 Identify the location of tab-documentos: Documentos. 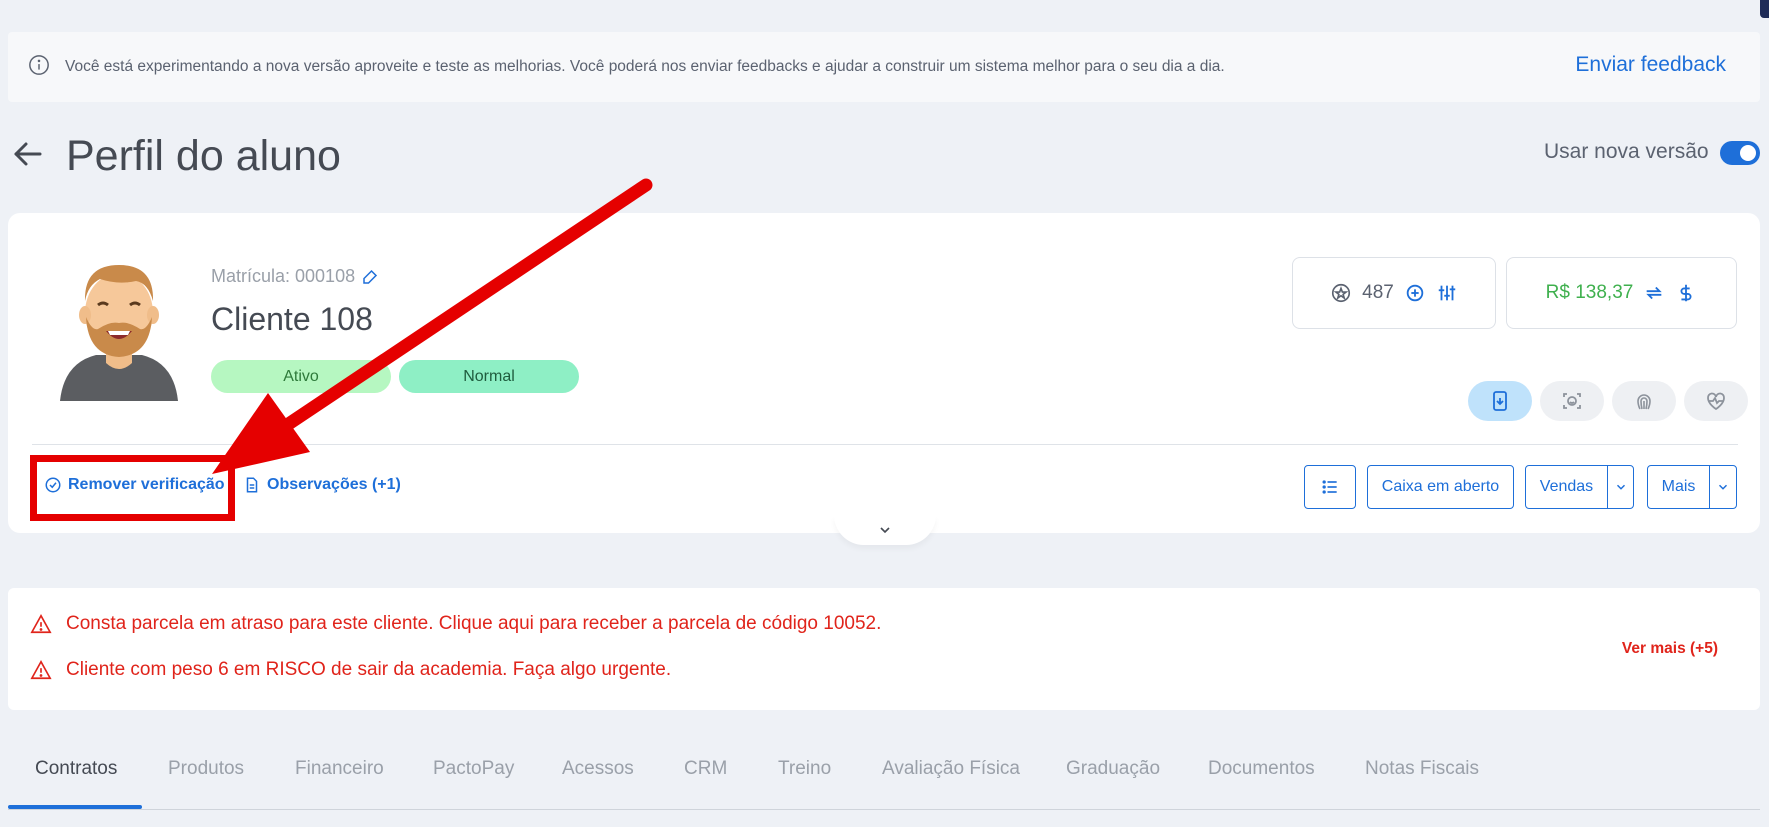
(1261, 769).